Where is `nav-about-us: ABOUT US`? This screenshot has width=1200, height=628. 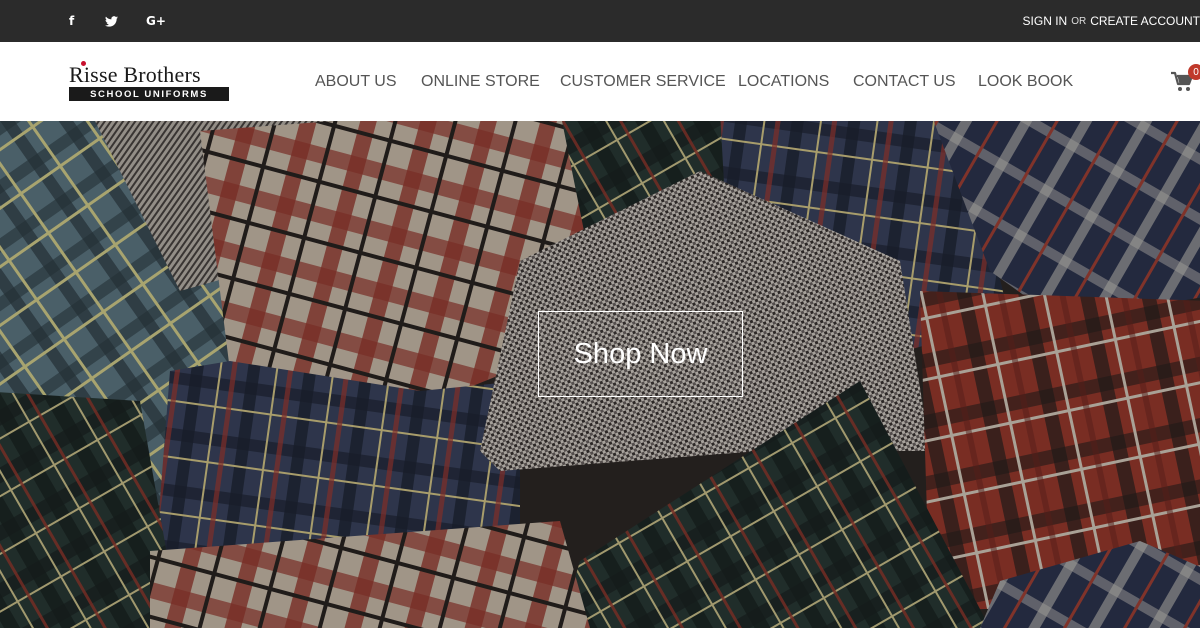 nav-about-us: ABOUT US is located at coordinates (356, 81).